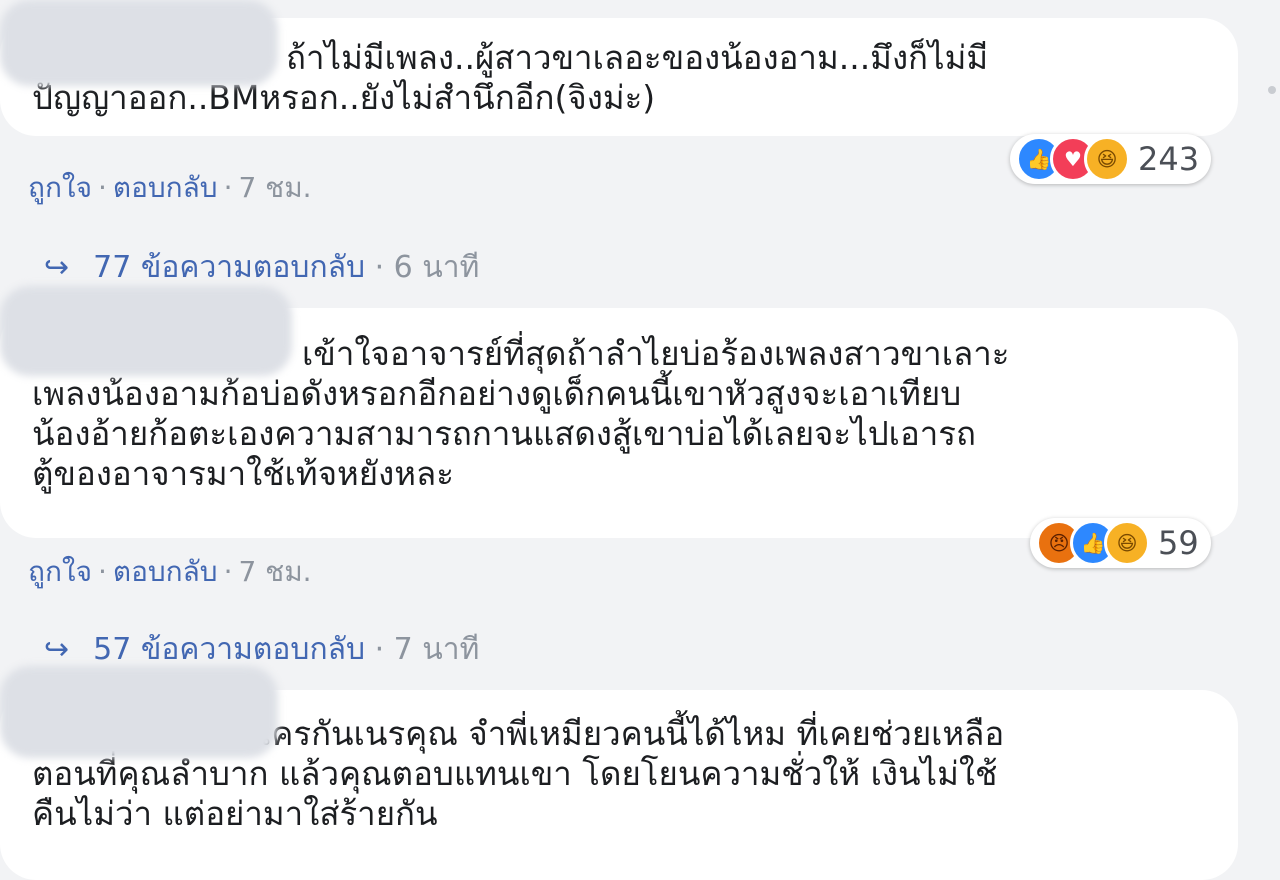 This screenshot has height=880, width=1280. I want to click on reaction-summary: 👍 ♥ 😆 243, so click(1111, 159).